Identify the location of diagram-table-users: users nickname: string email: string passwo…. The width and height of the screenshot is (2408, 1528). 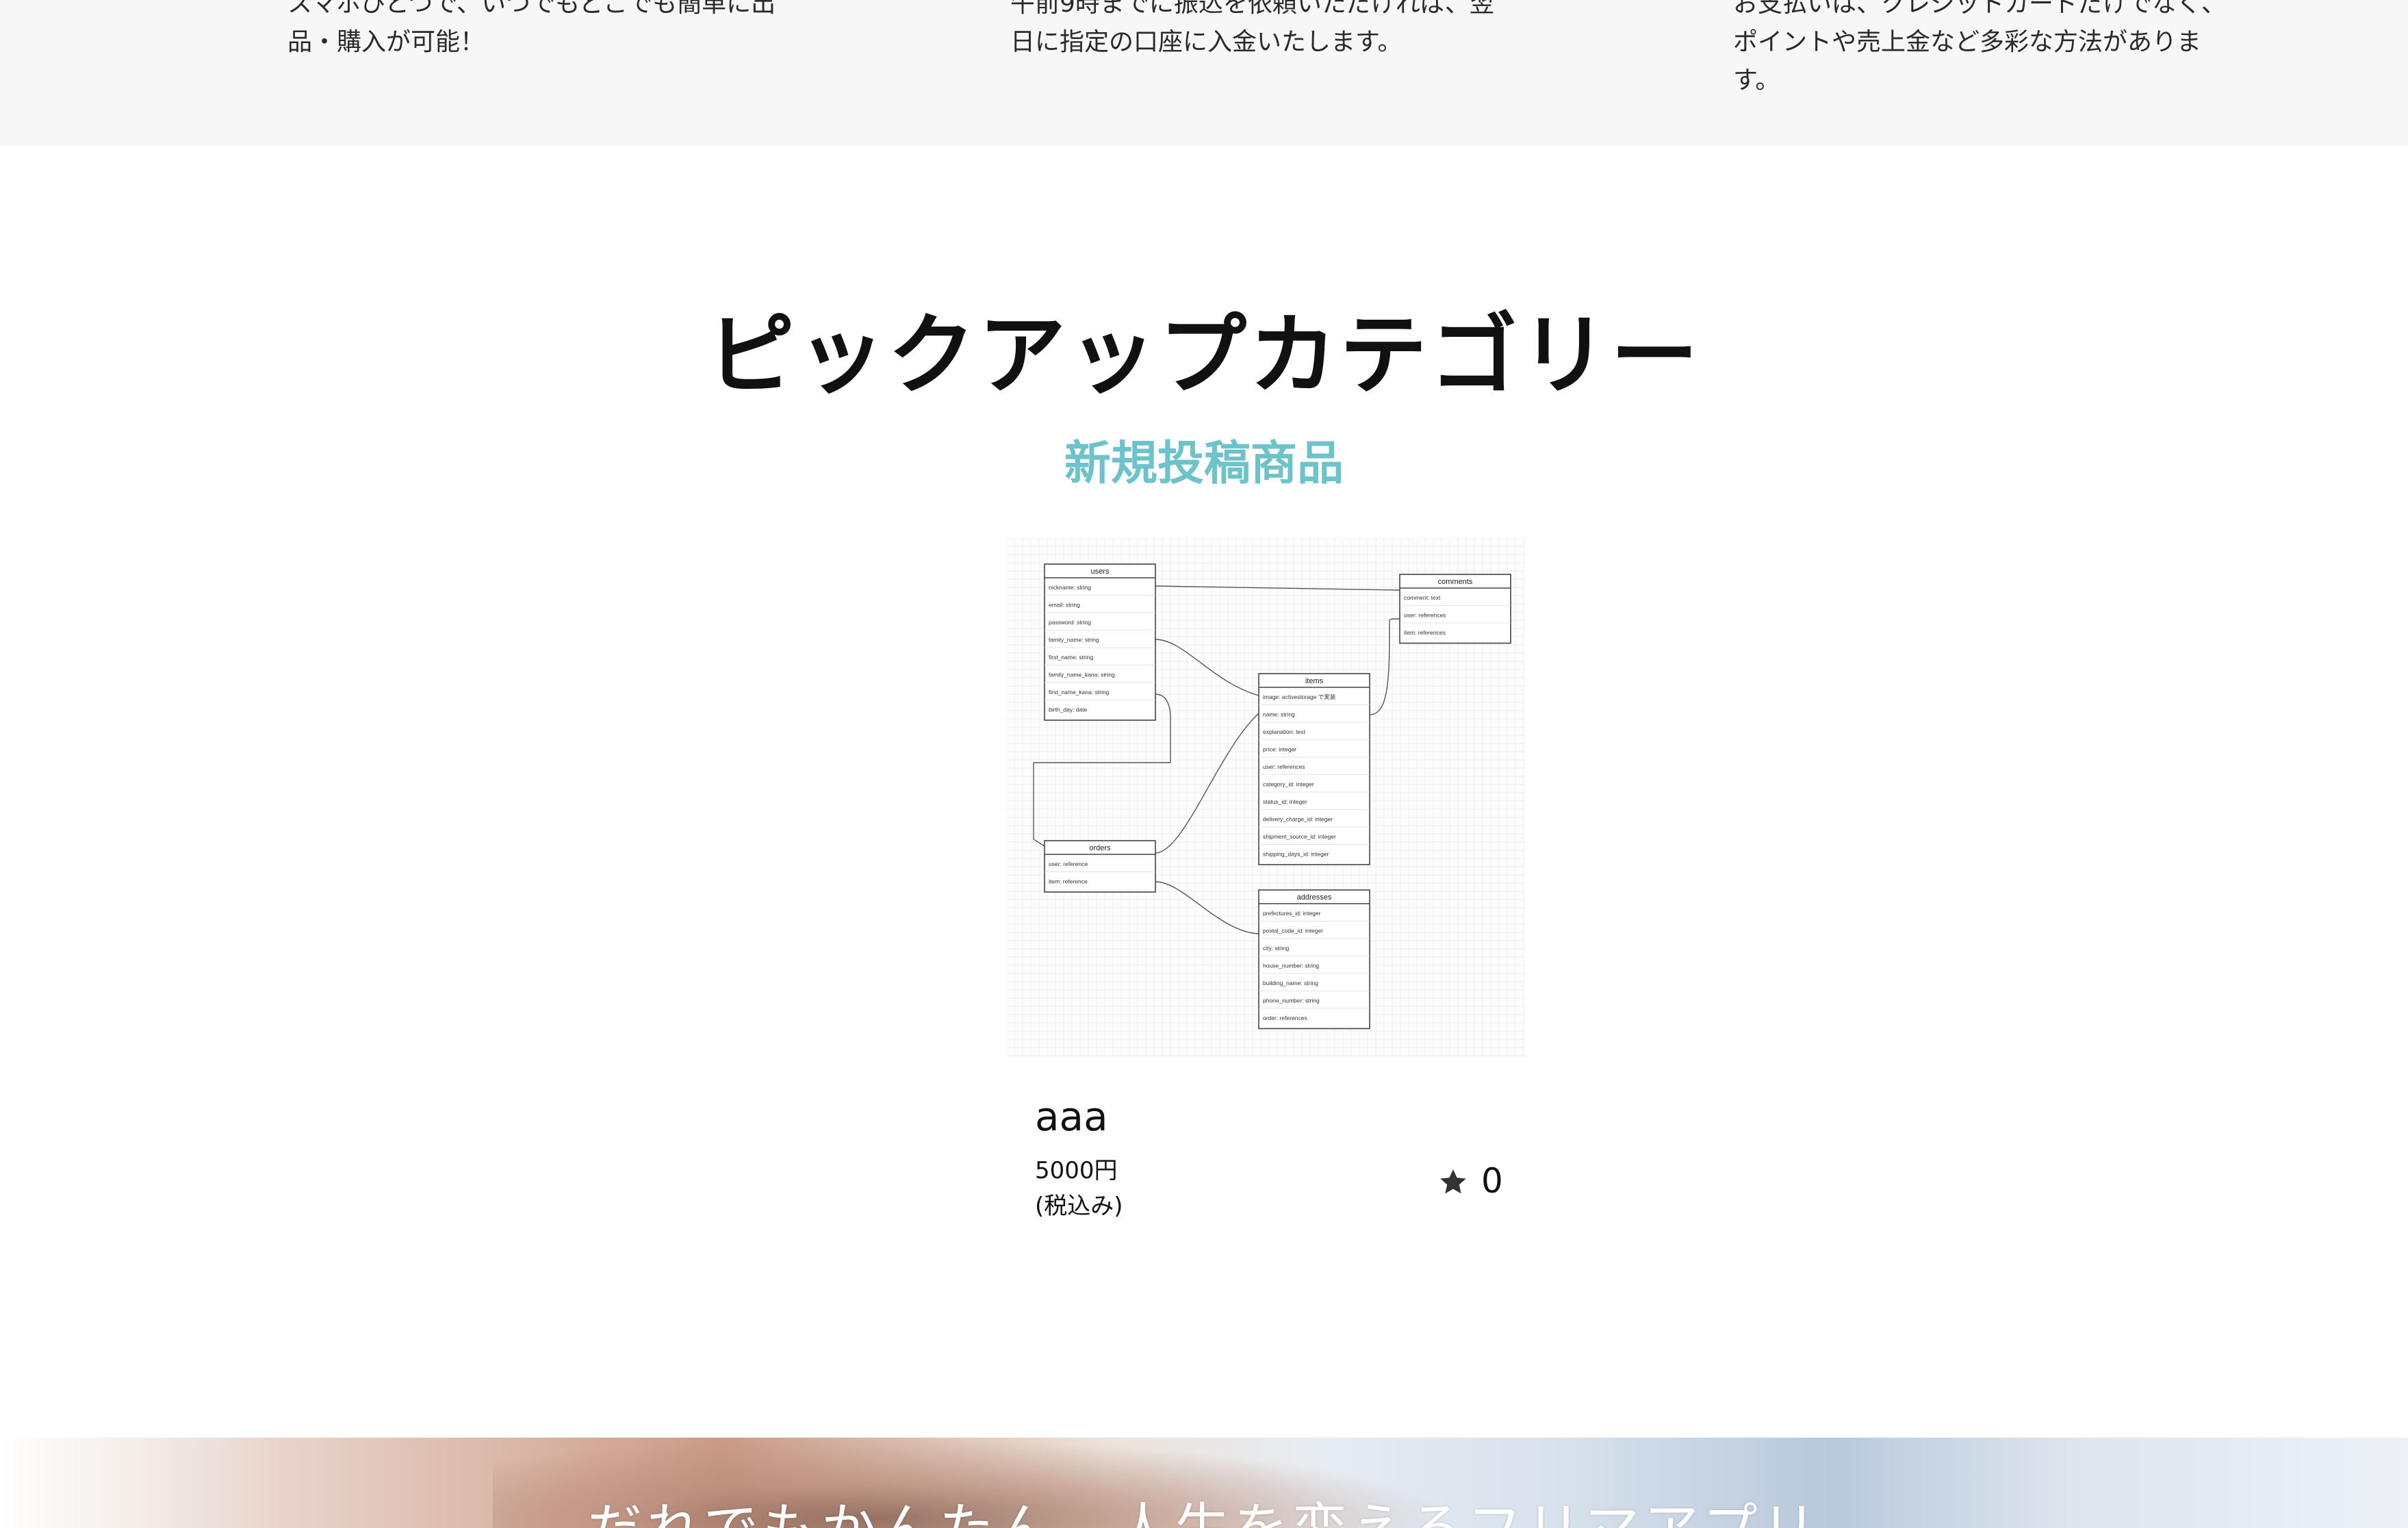
(1100, 642).